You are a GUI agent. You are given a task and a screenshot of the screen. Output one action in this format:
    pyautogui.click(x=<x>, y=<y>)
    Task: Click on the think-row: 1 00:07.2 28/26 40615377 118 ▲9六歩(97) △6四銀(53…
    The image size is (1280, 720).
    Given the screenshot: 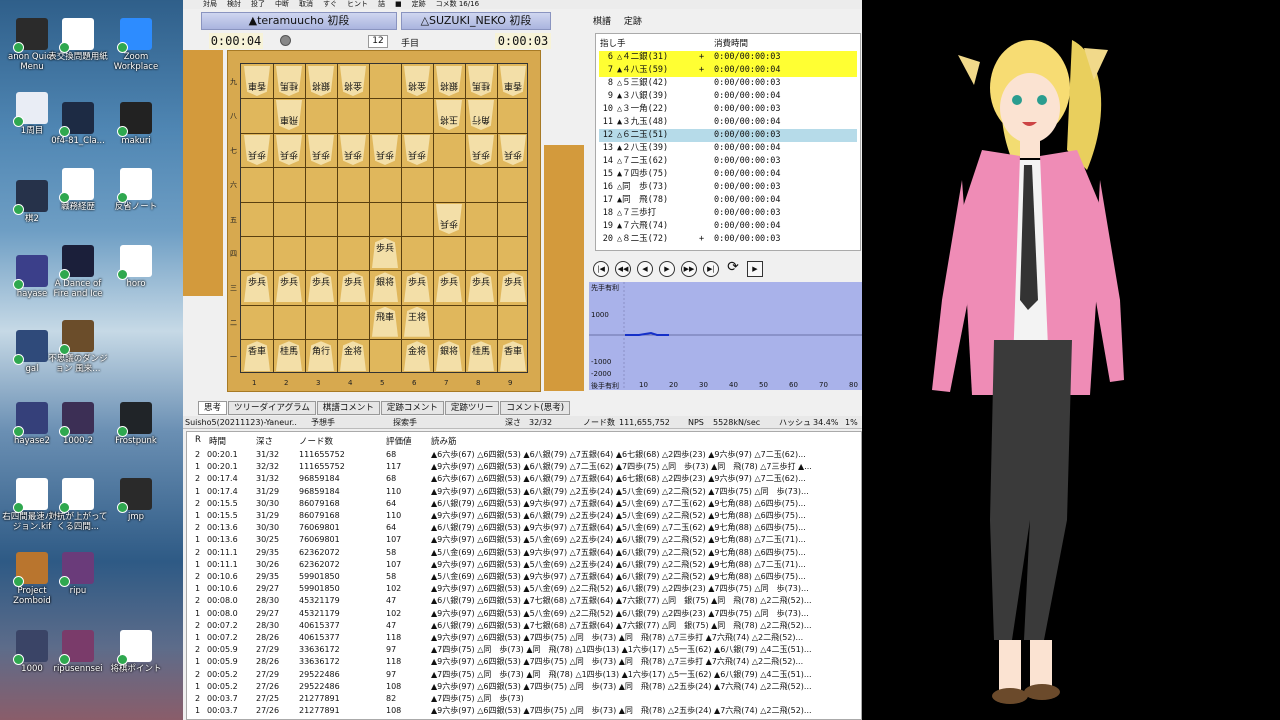 What is the action you would take?
    pyautogui.click(x=524, y=638)
    